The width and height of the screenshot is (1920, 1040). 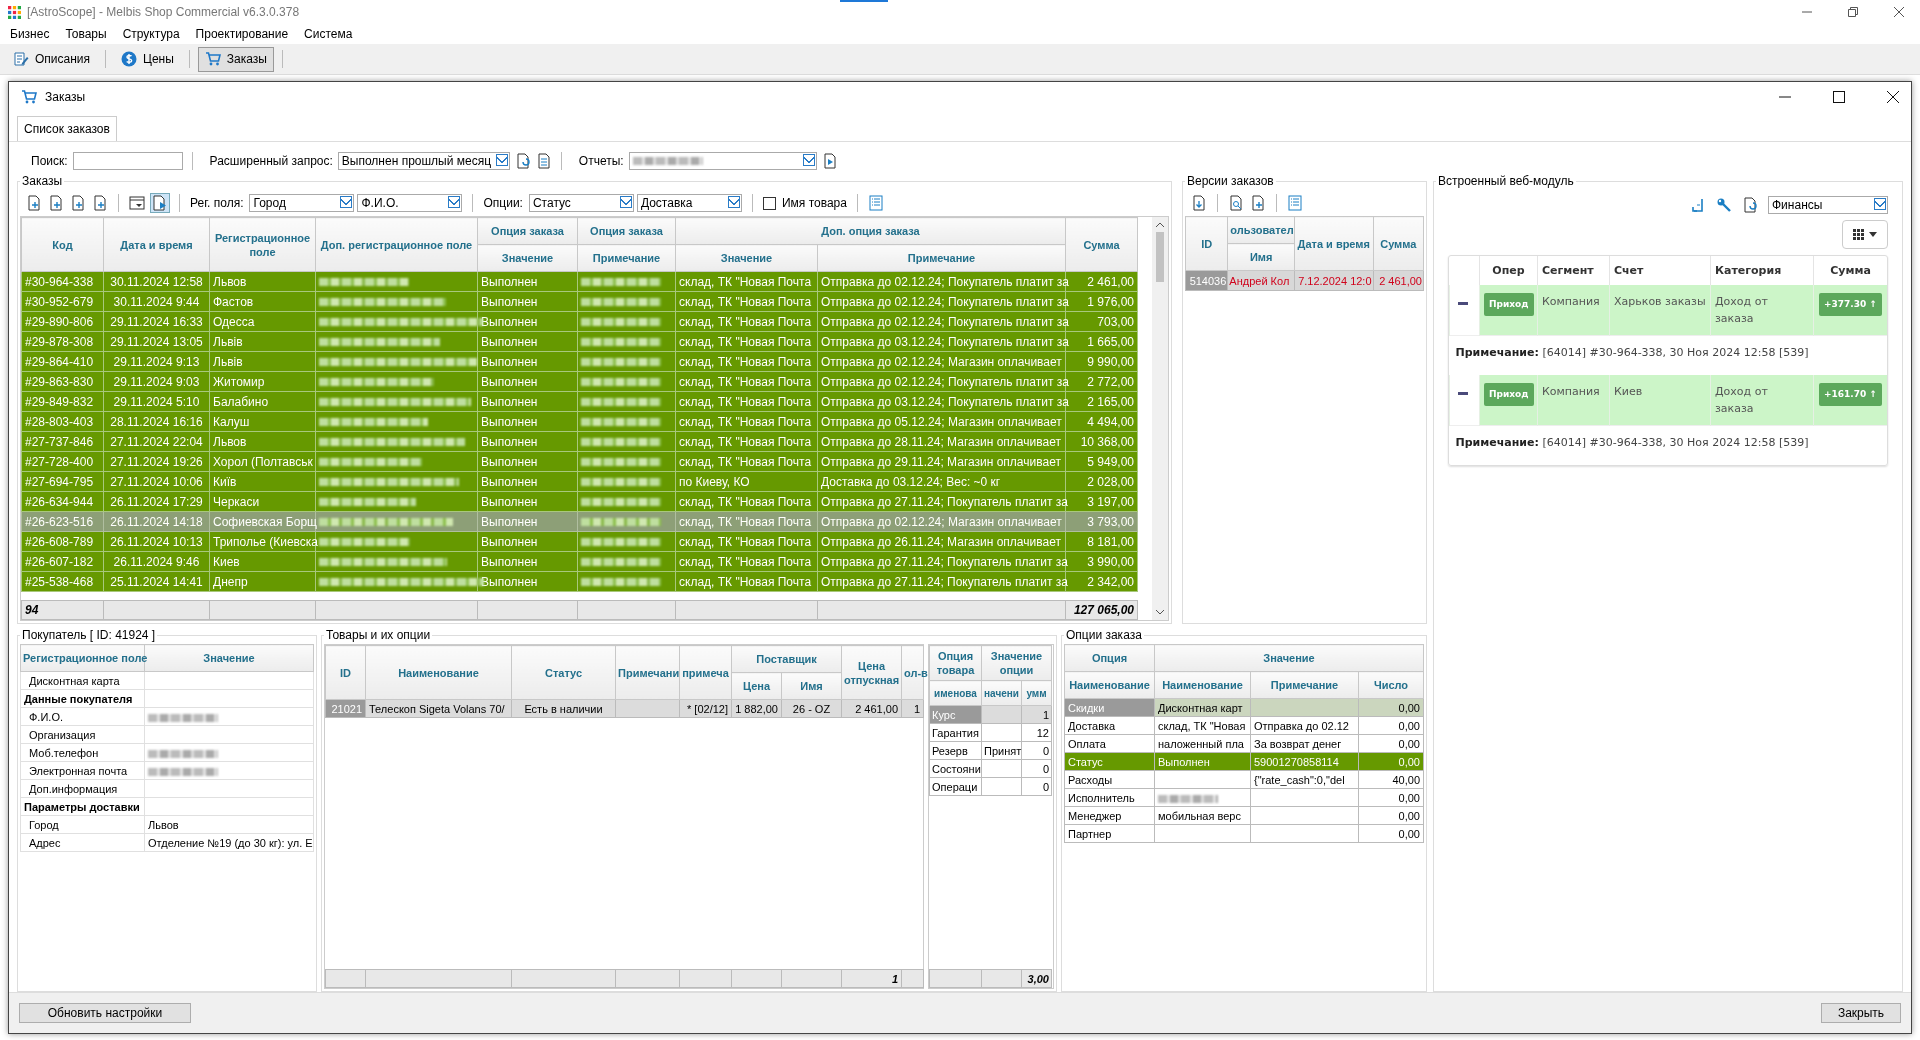 I want to click on table-row: Расходы {"rate_cash":0,"del 40,00, so click(x=1244, y=779).